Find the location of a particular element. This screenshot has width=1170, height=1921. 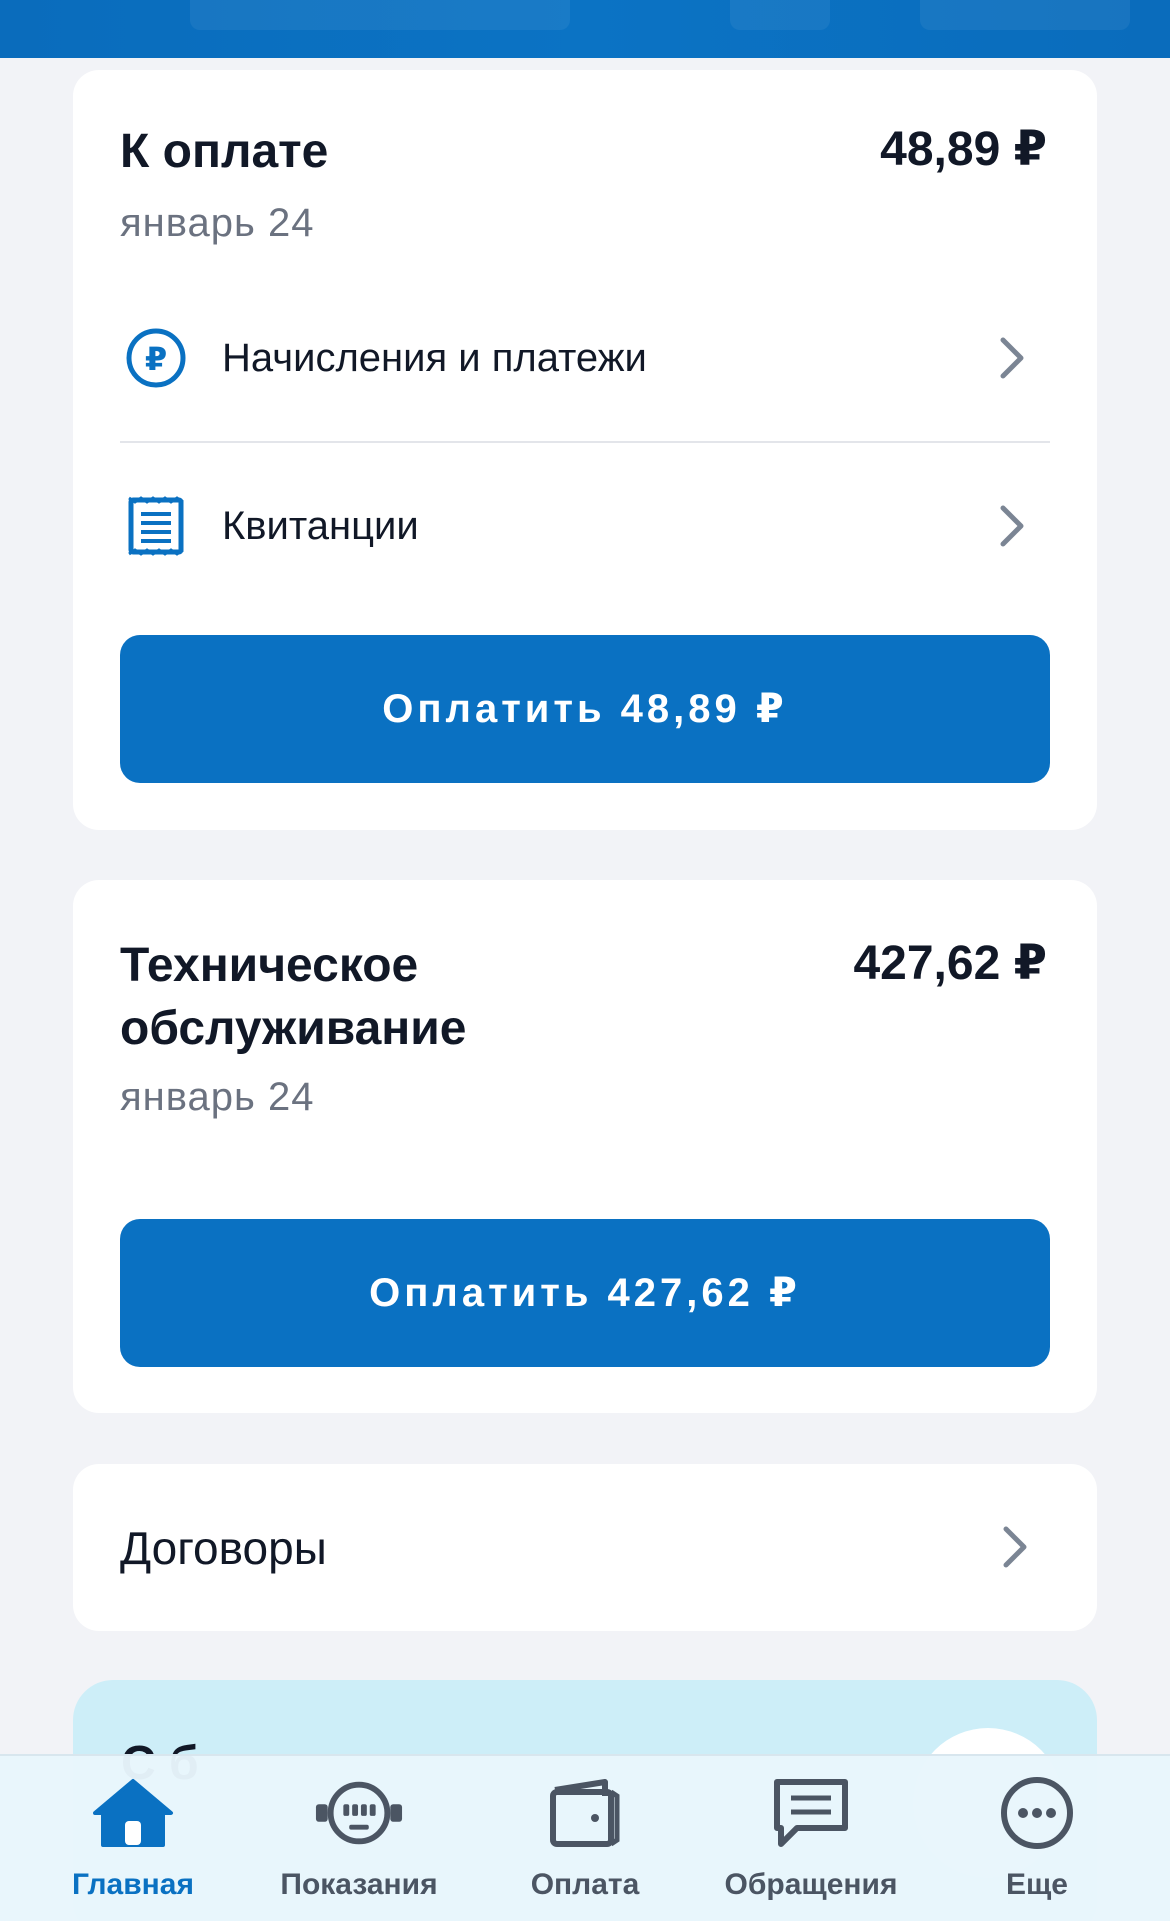

payment-card-title: К оплате is located at coordinates (224, 151).